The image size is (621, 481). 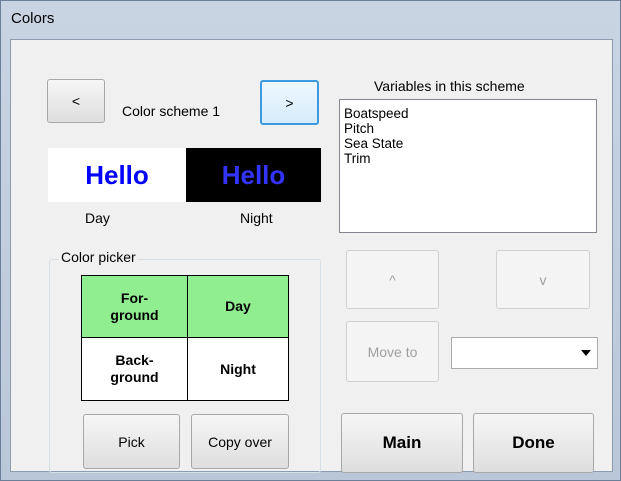 What do you see at coordinates (33, 18) in the screenshot?
I see `window-title: Colors` at bounding box center [33, 18].